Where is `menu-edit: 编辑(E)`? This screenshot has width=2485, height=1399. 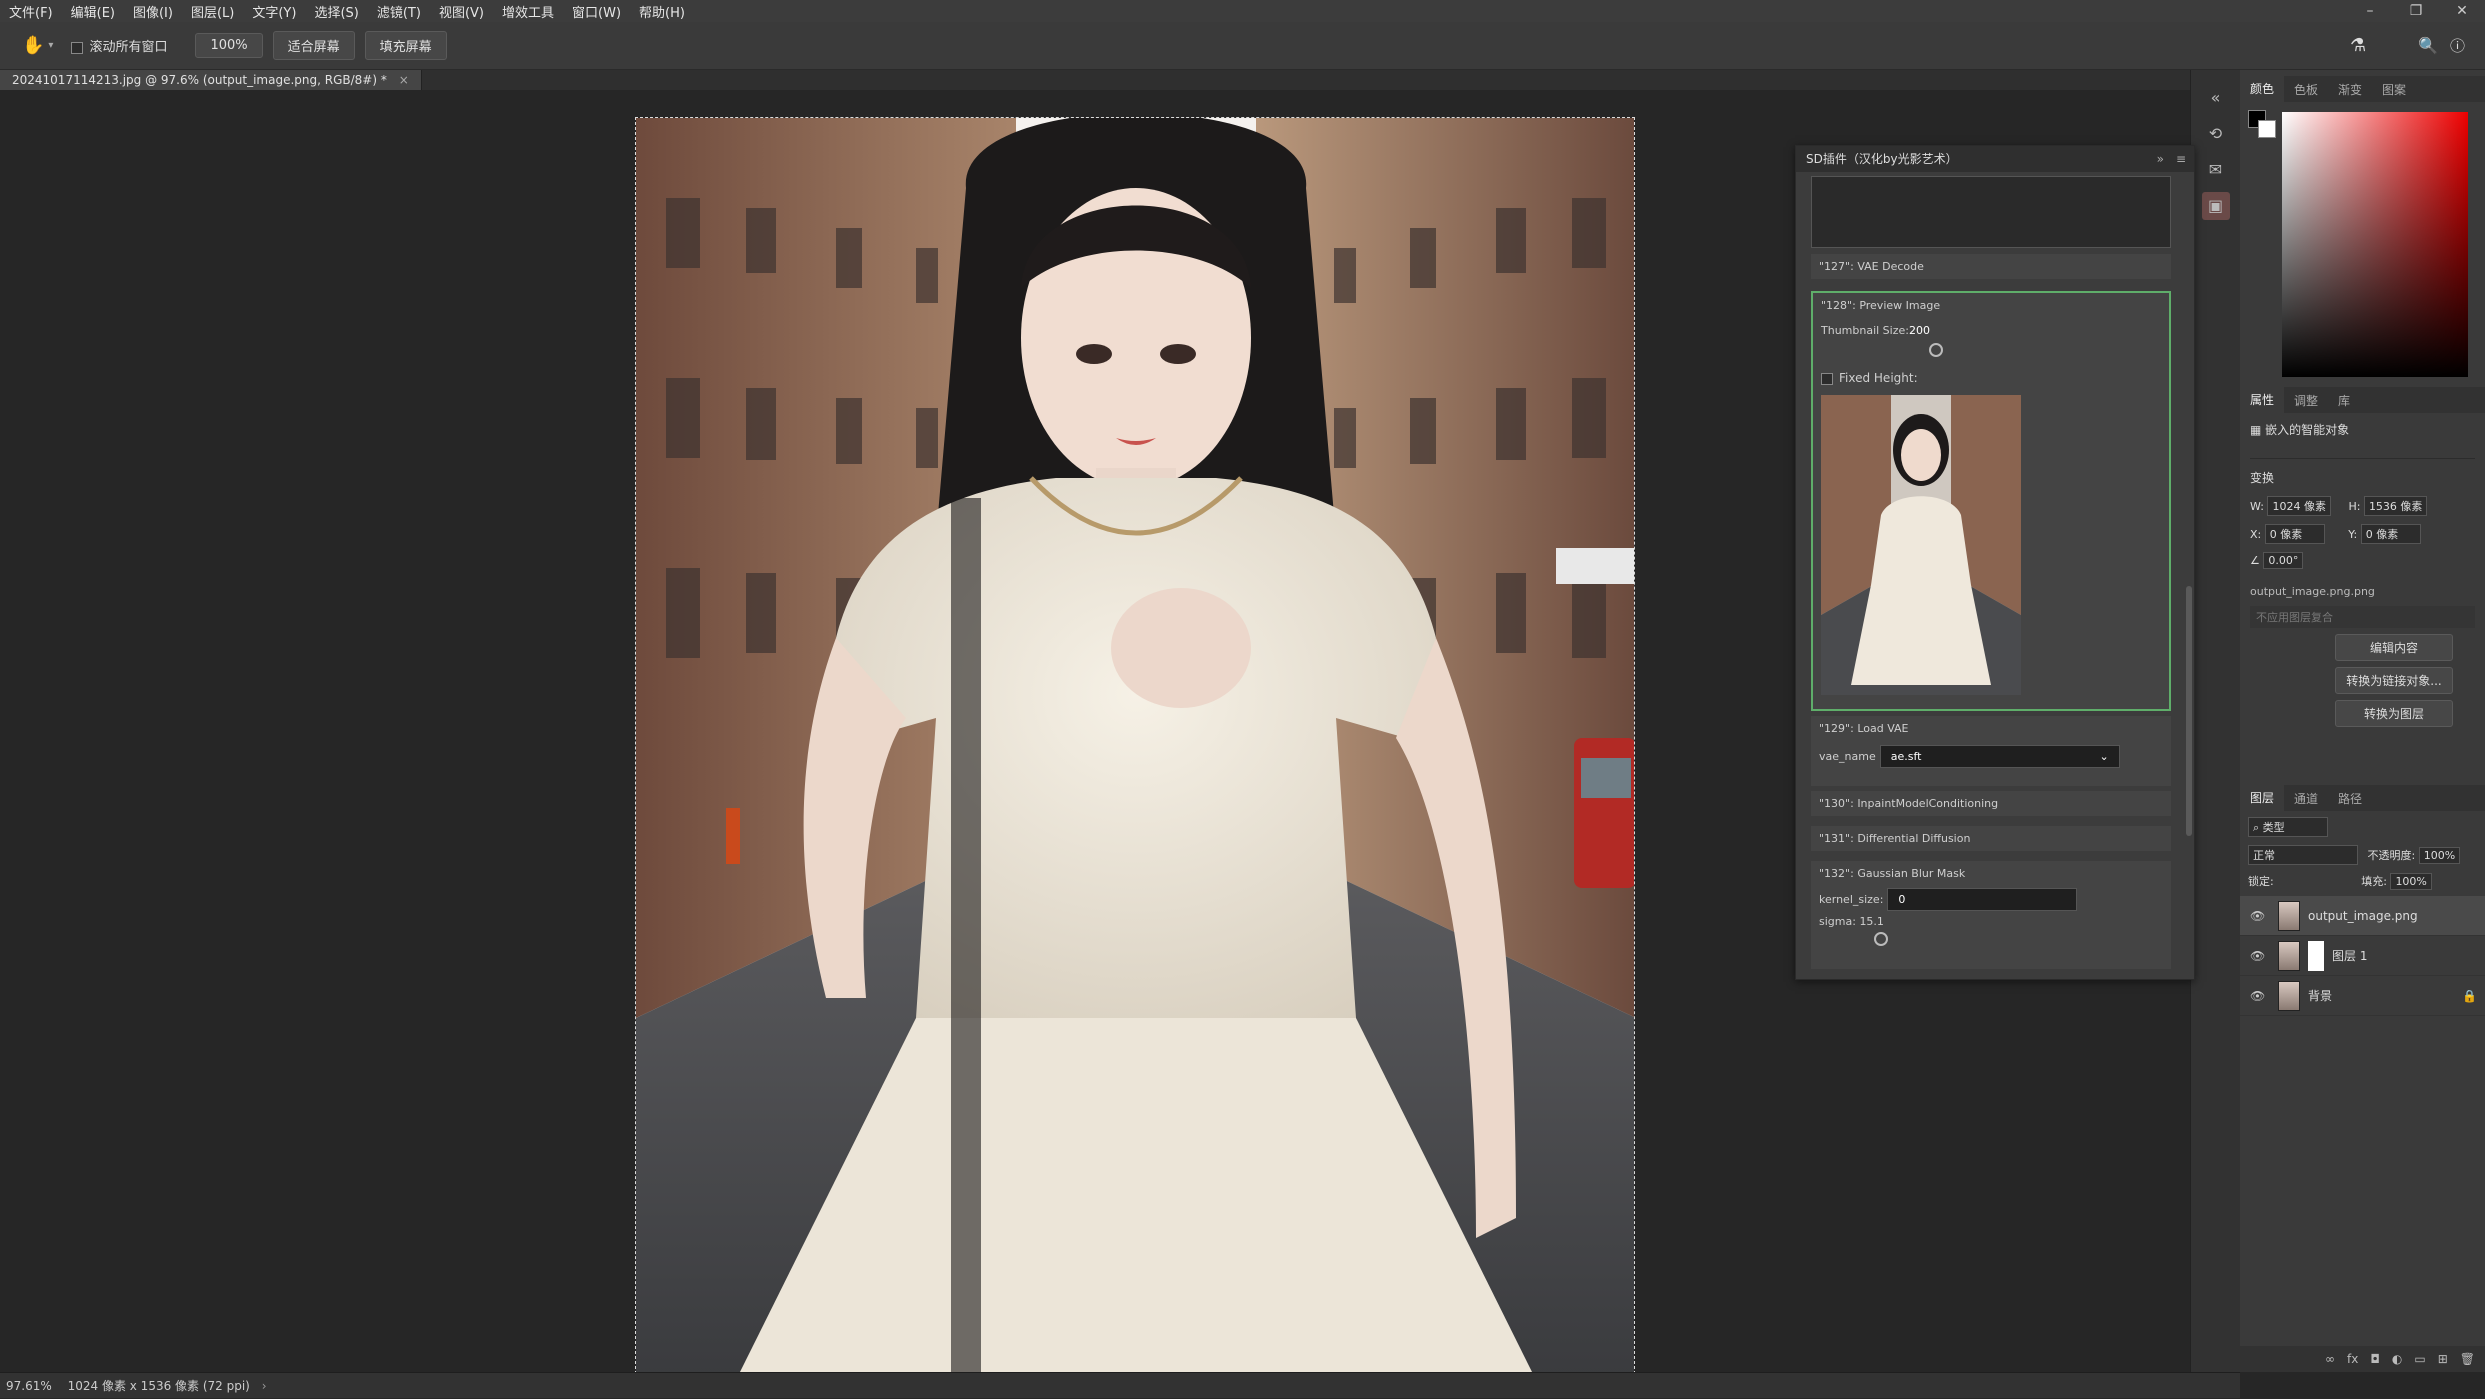
menu-edit: 编辑(E) is located at coordinates (93, 11).